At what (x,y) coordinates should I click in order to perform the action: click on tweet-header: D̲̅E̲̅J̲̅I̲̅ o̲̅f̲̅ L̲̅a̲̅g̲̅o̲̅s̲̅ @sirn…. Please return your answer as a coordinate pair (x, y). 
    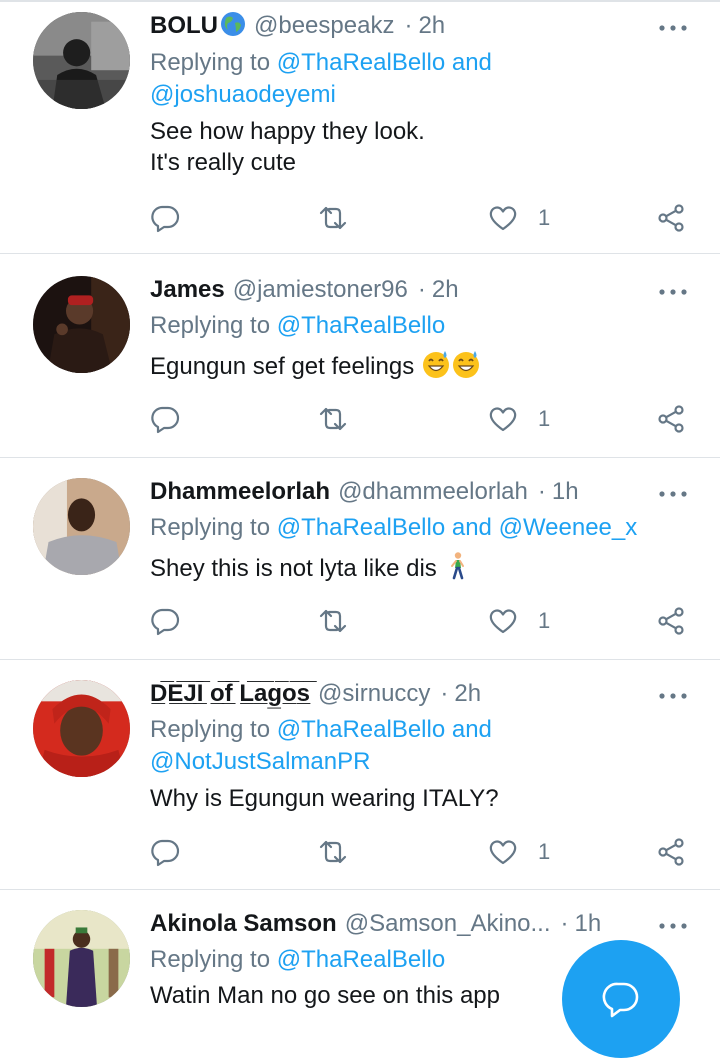
    Looking at the image, I should click on (395, 694).